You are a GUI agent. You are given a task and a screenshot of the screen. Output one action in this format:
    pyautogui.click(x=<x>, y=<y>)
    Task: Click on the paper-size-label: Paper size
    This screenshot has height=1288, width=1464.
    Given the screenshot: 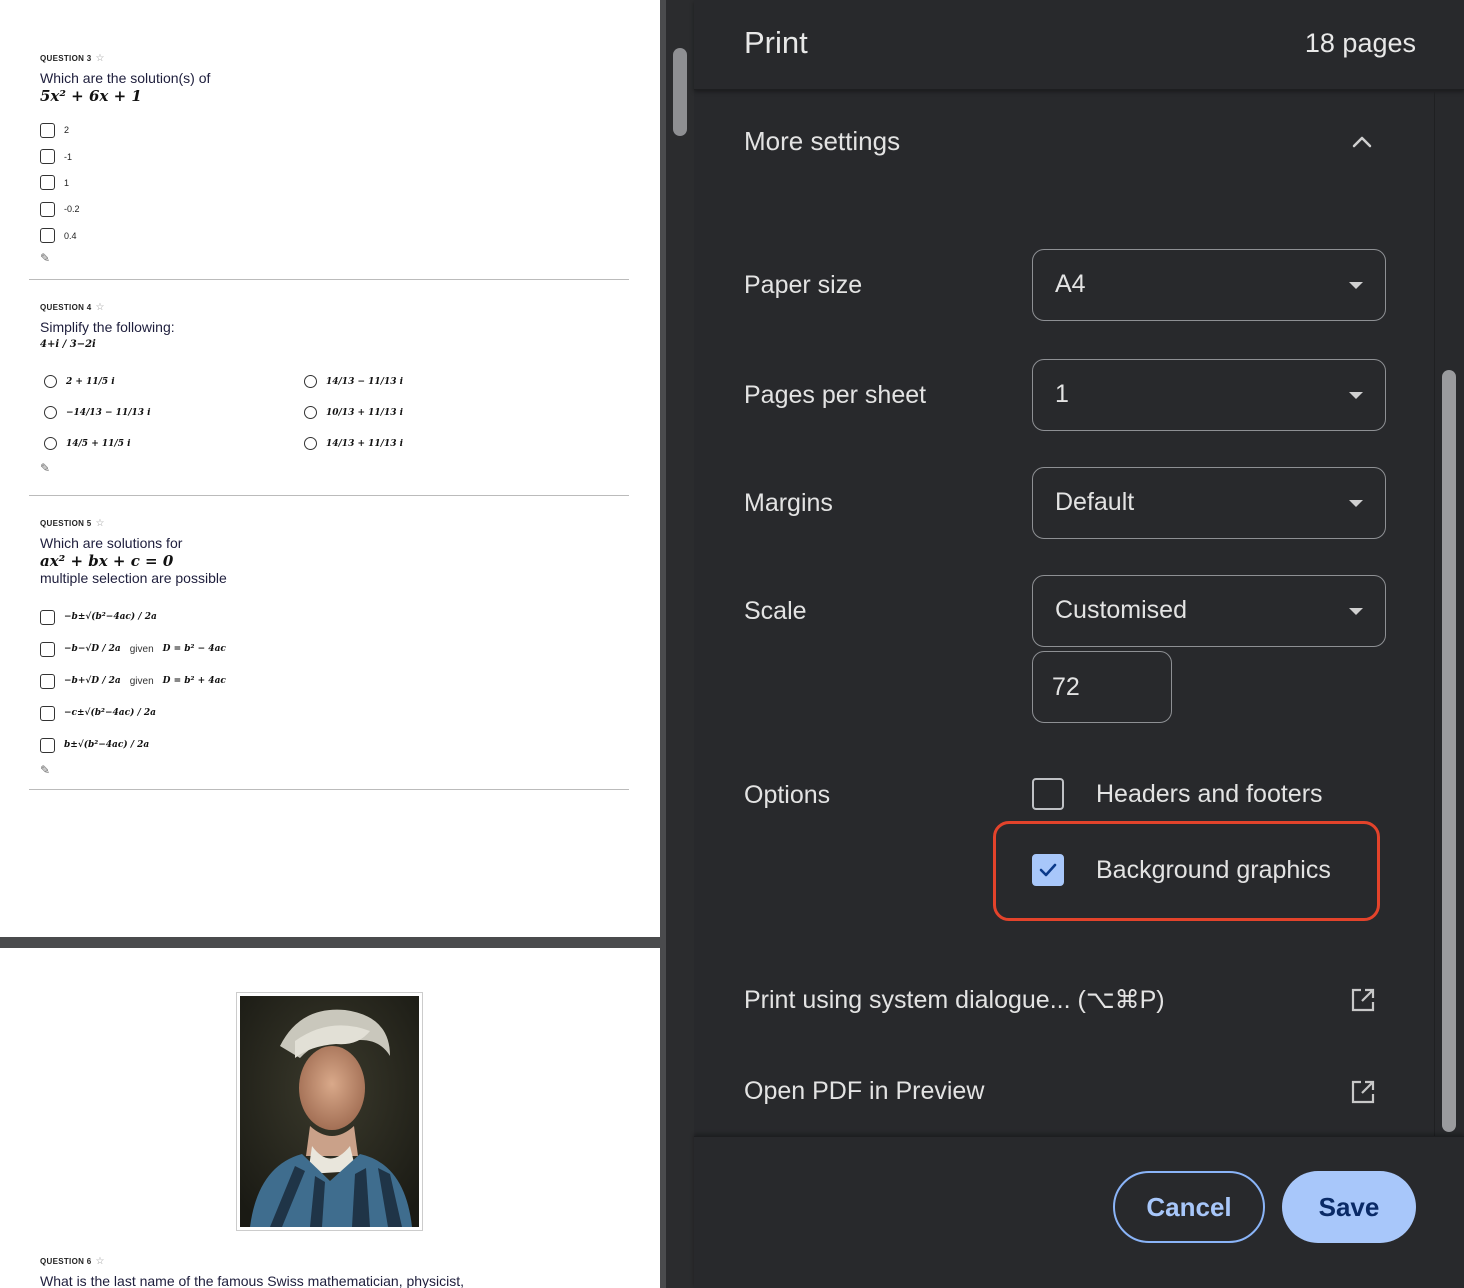 What is the action you would take?
    pyautogui.click(x=803, y=285)
    